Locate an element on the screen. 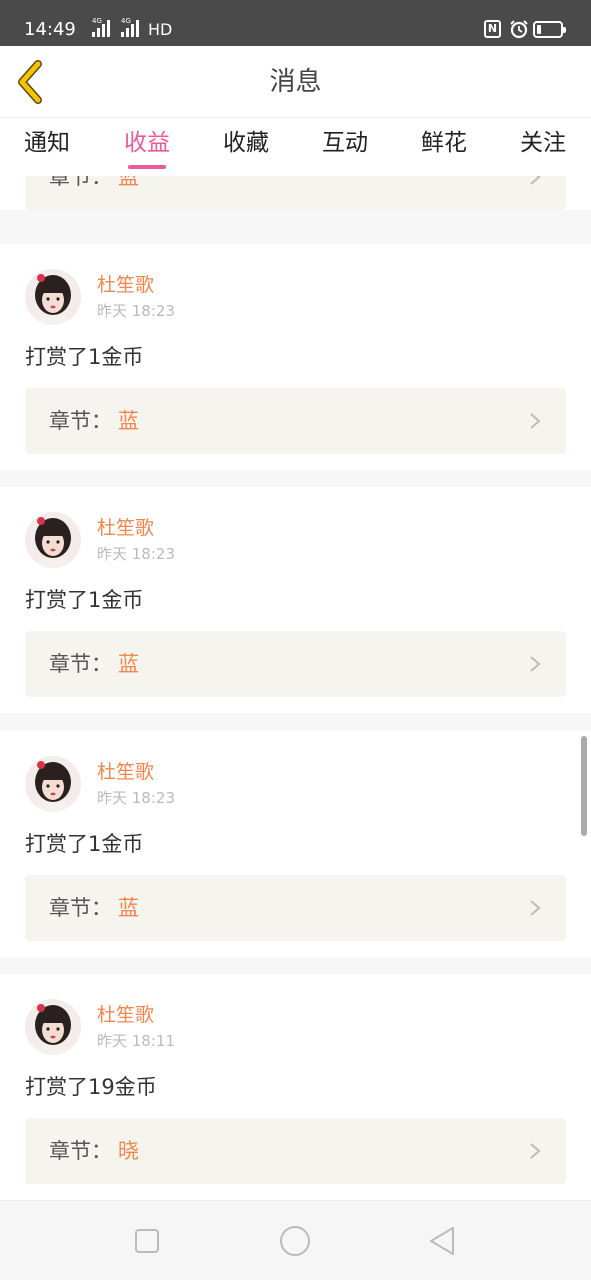 Image resolution: width=591 pixels, height=1280 pixels. page-title: 消息 is located at coordinates (295, 82).